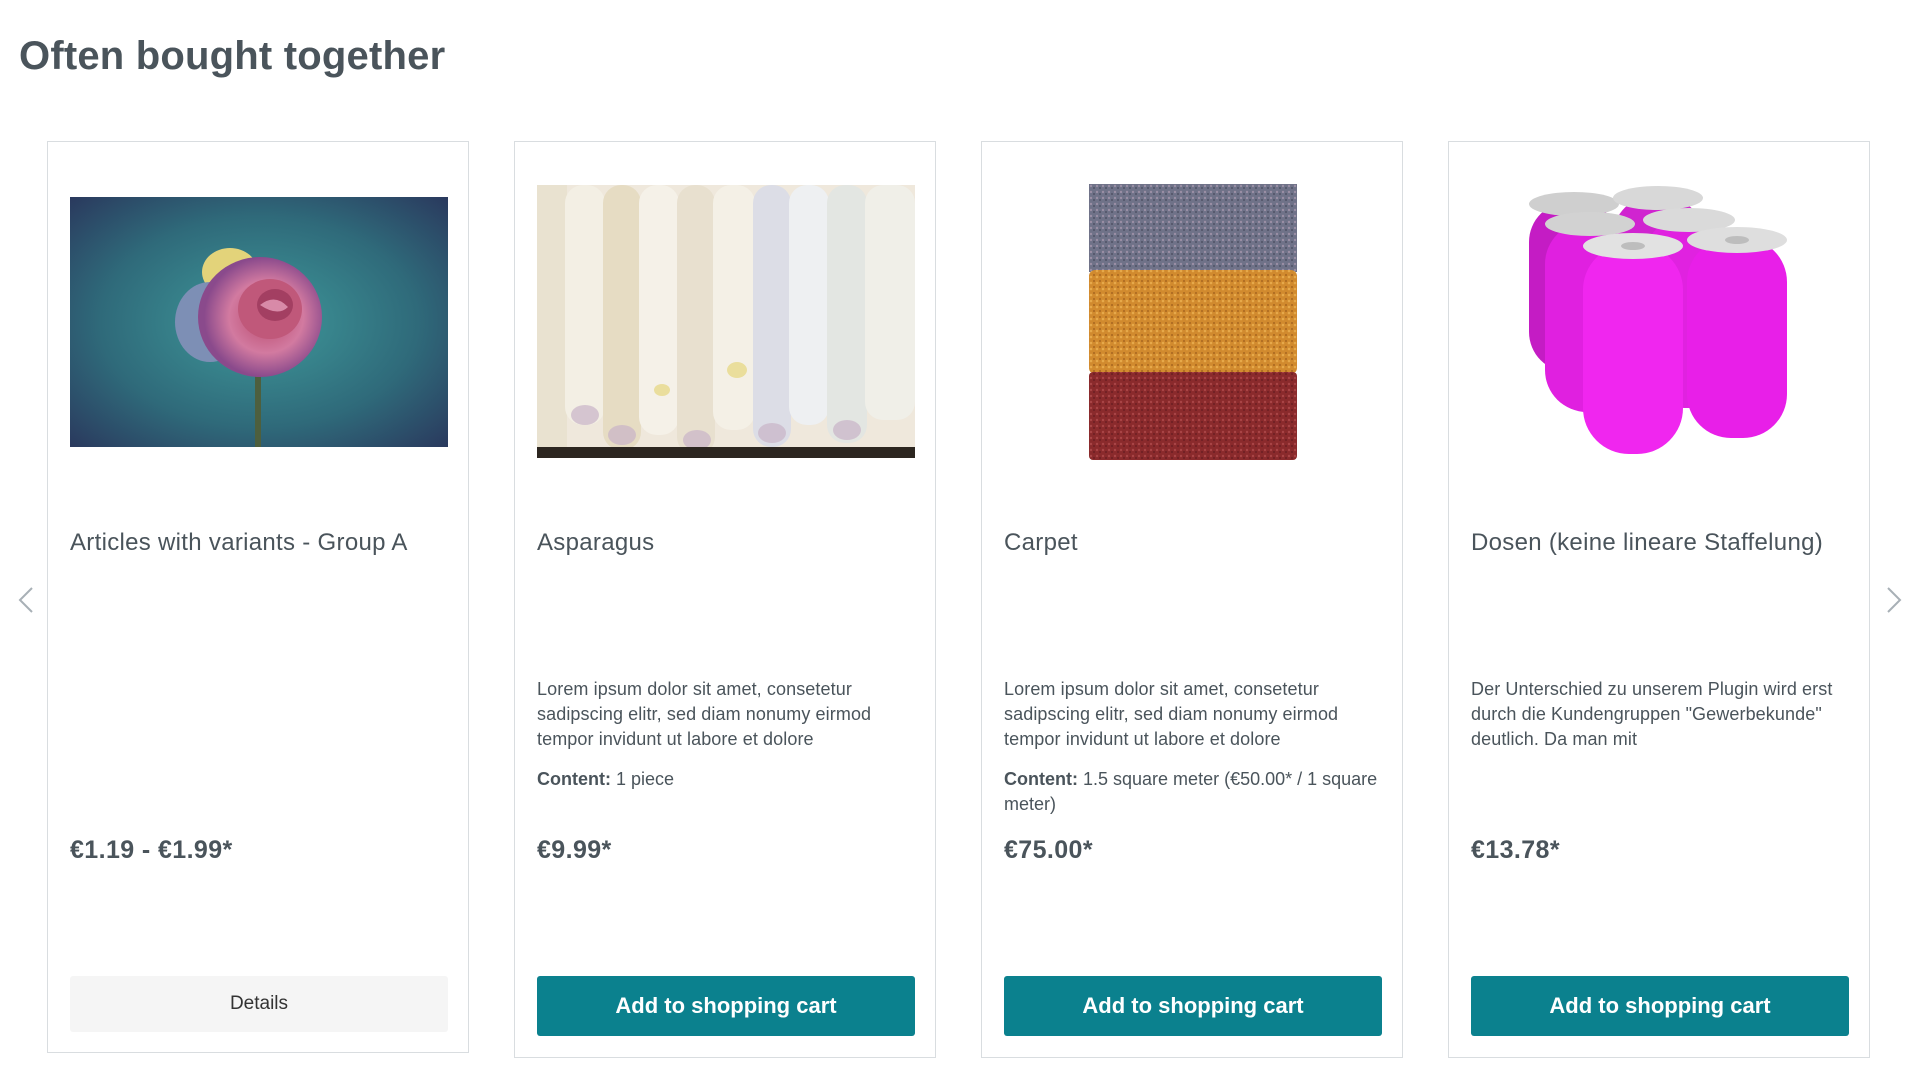 This screenshot has width=1920, height=1080. I want to click on product-name: Dosen (keine lineare Staffelung), so click(1663, 543).